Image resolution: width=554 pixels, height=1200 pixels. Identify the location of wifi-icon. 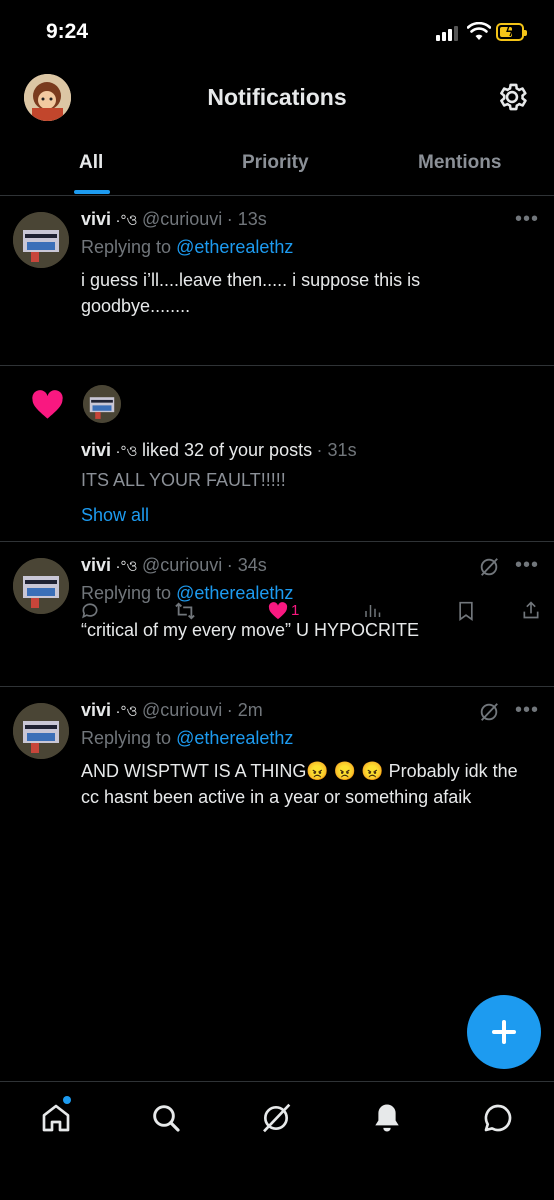
(479, 31).